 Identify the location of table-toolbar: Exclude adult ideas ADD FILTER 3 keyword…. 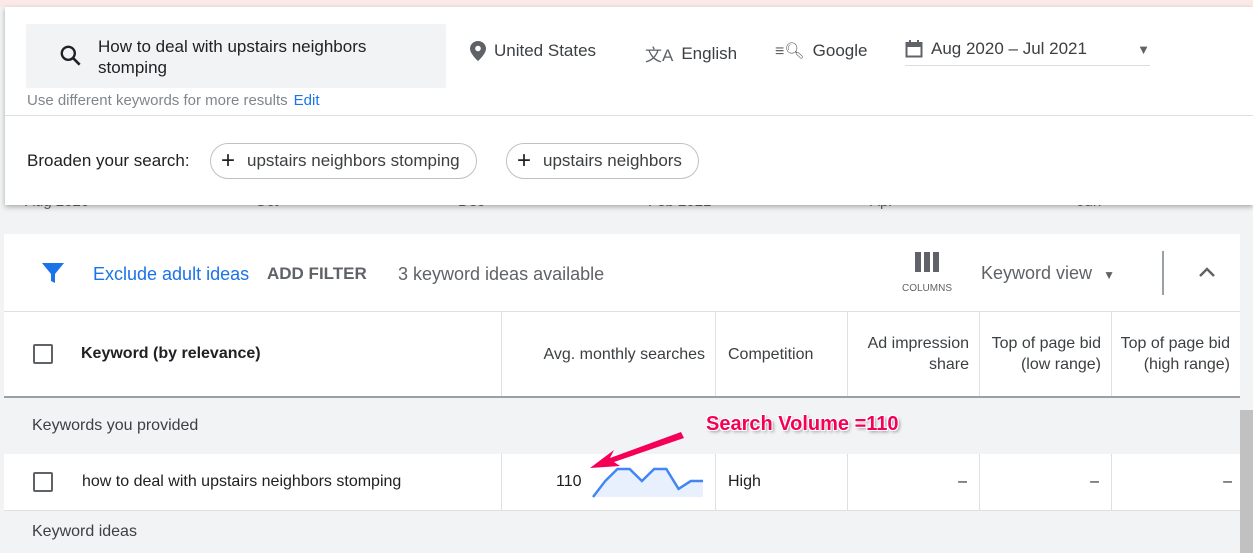
(622, 273).